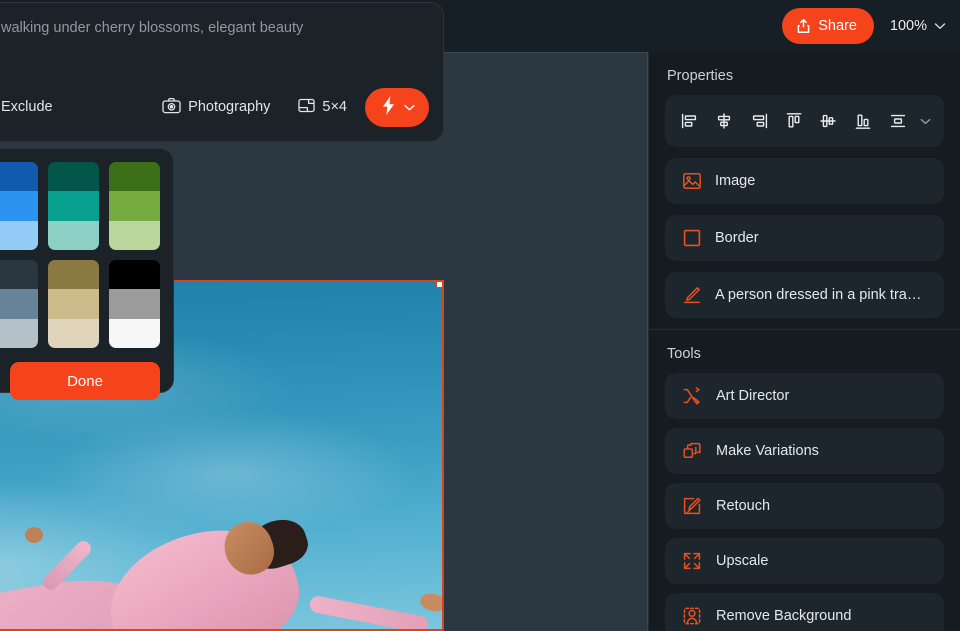 Image resolution: width=960 pixels, height=631 pixels. Describe the element at coordinates (307, 107) in the screenshot. I see `aspect-ratio-icon` at that location.